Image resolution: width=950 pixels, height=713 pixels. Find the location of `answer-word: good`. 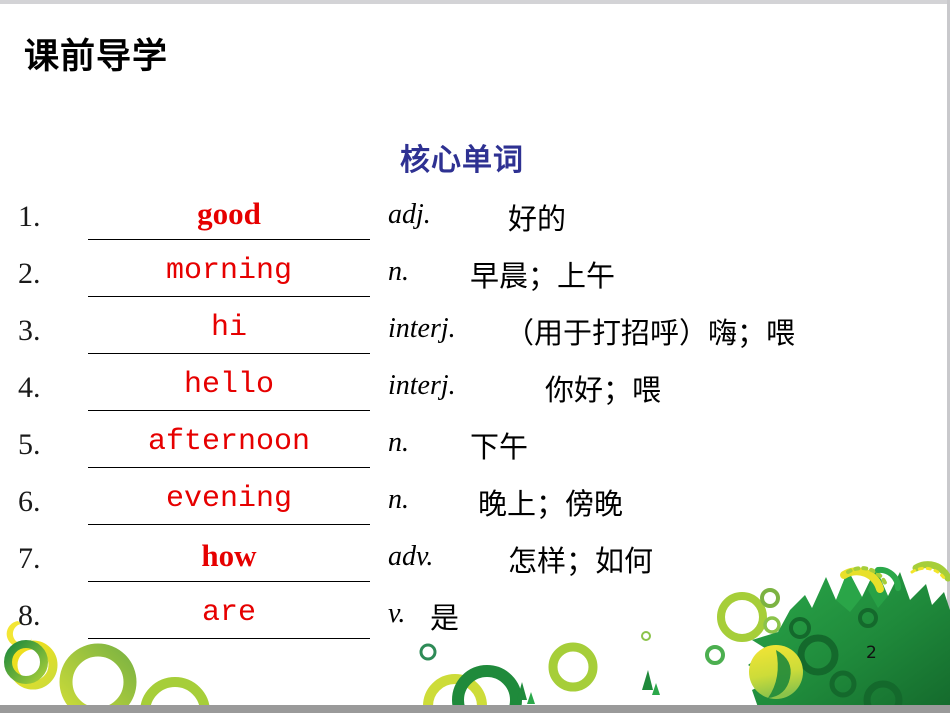

answer-word: good is located at coordinates (229, 213).